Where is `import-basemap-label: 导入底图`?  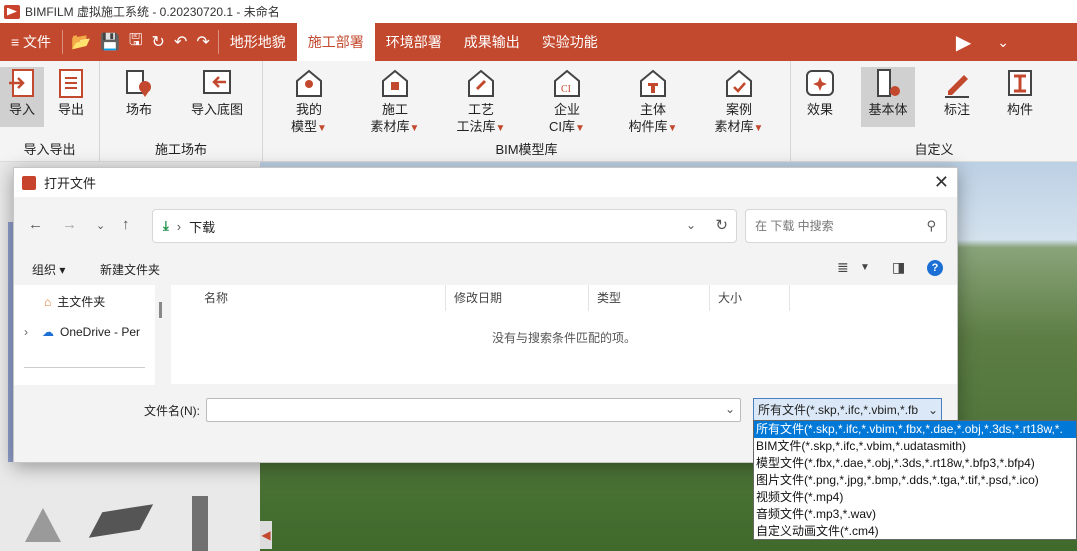 import-basemap-label: 导入底图 is located at coordinates (216, 109).